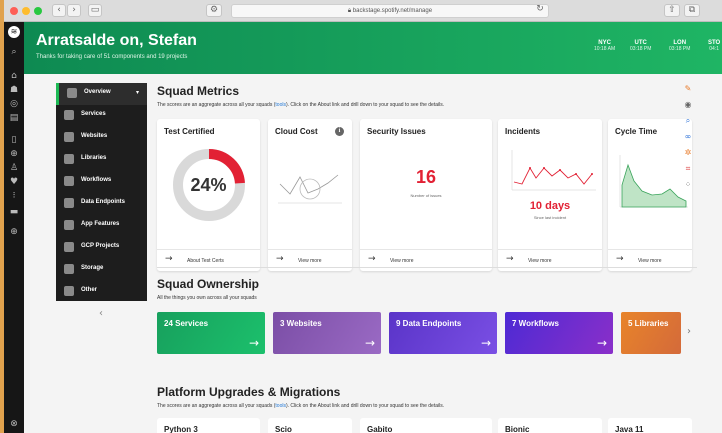 Image resolution: width=722 pixels, height=433 pixels. What do you see at coordinates (208, 425) in the screenshot?
I see `upgrade-card-python3: Python 3` at bounding box center [208, 425].